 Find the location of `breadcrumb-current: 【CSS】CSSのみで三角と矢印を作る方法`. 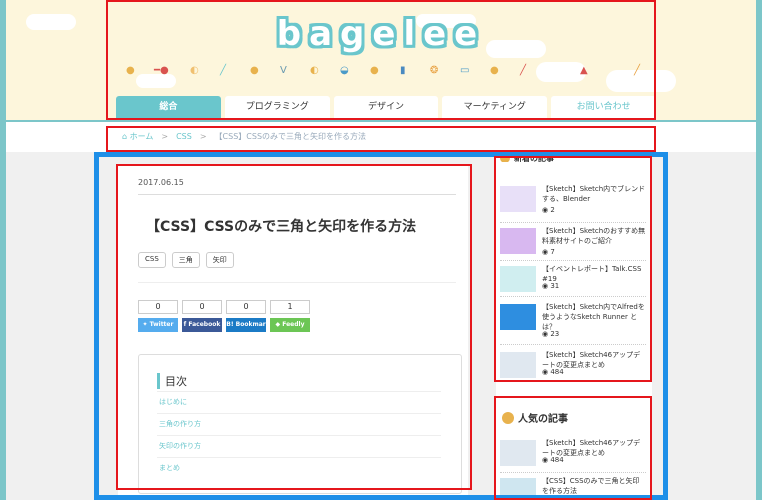

breadcrumb-current: 【CSS】CSSのみで三角と矢印を作る方法 is located at coordinates (290, 136).